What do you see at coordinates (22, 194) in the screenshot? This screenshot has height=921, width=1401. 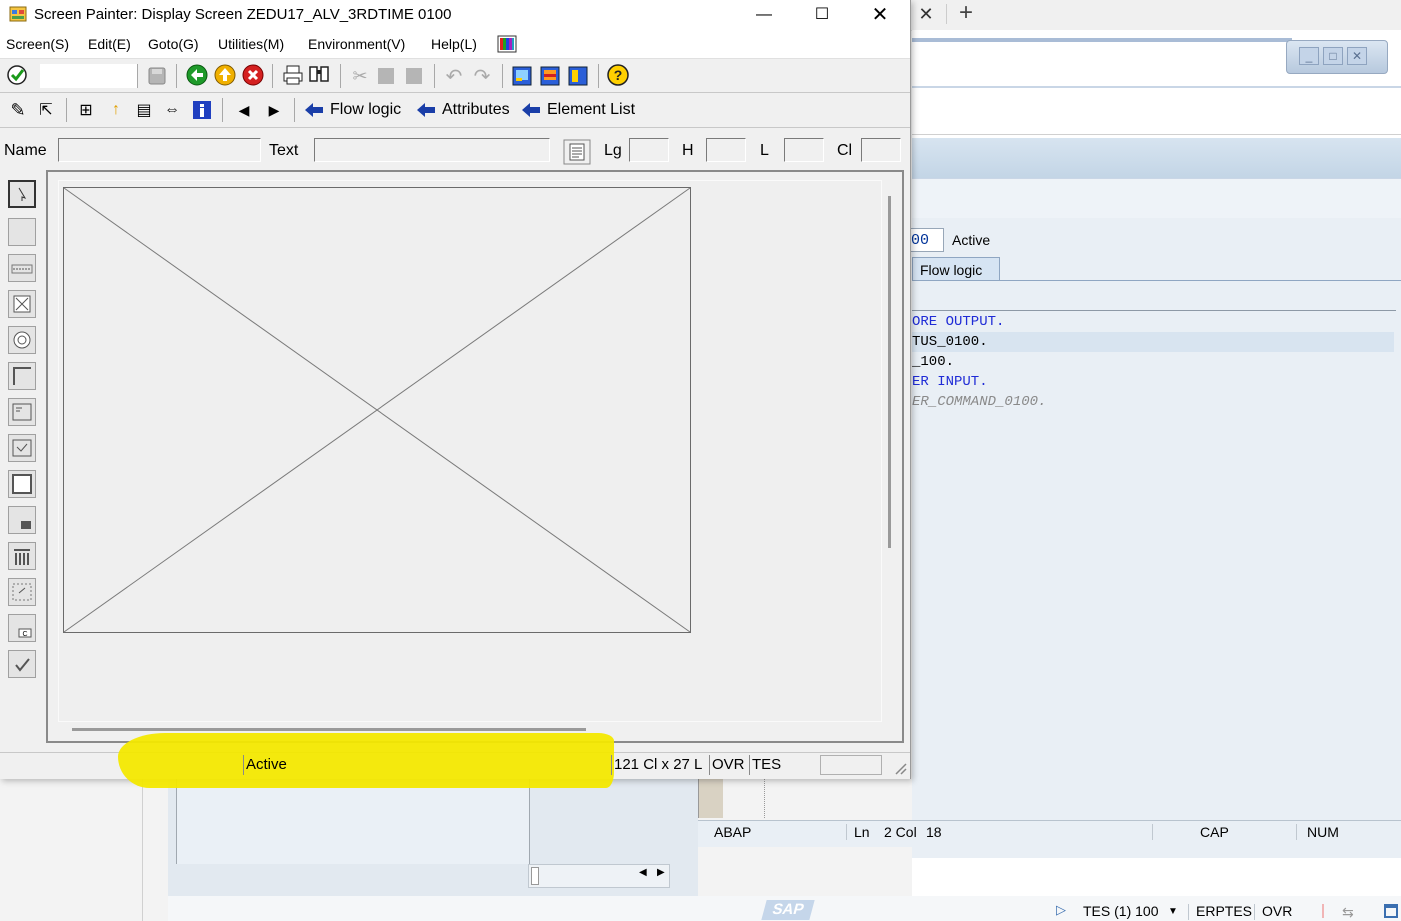 I see `pointer-tool-icon` at bounding box center [22, 194].